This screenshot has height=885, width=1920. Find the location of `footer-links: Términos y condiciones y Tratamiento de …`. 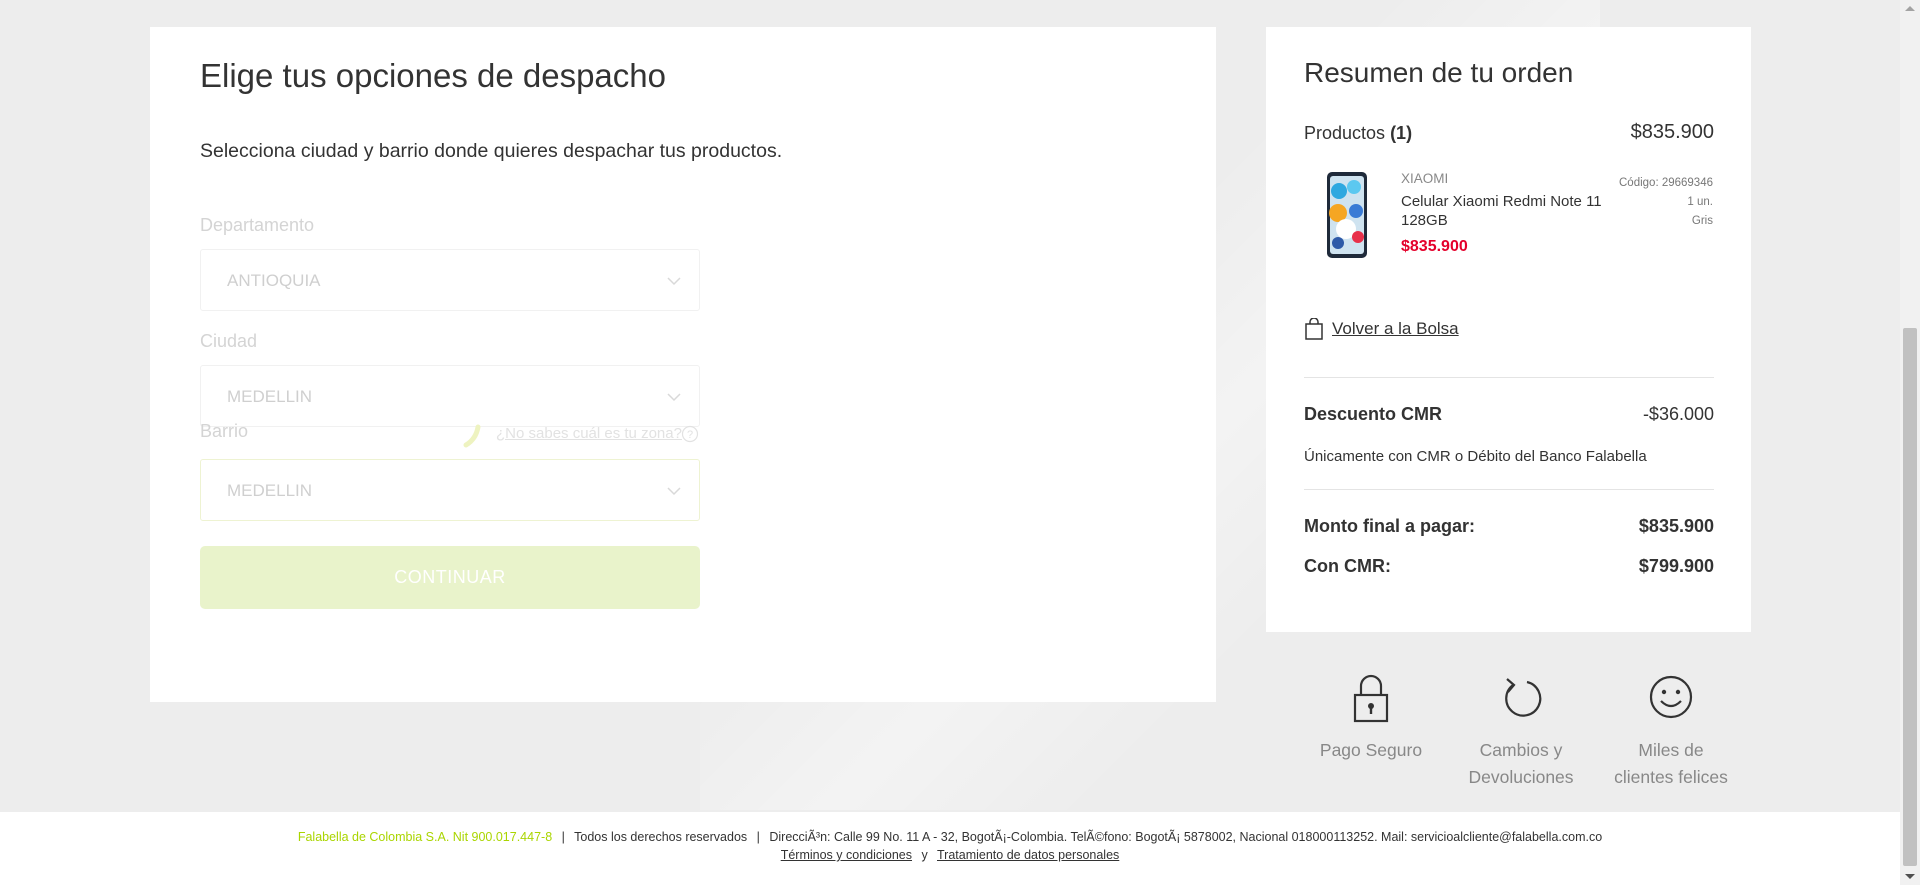

footer-links: Términos y condiciones y Tratamiento de … is located at coordinates (950, 855).